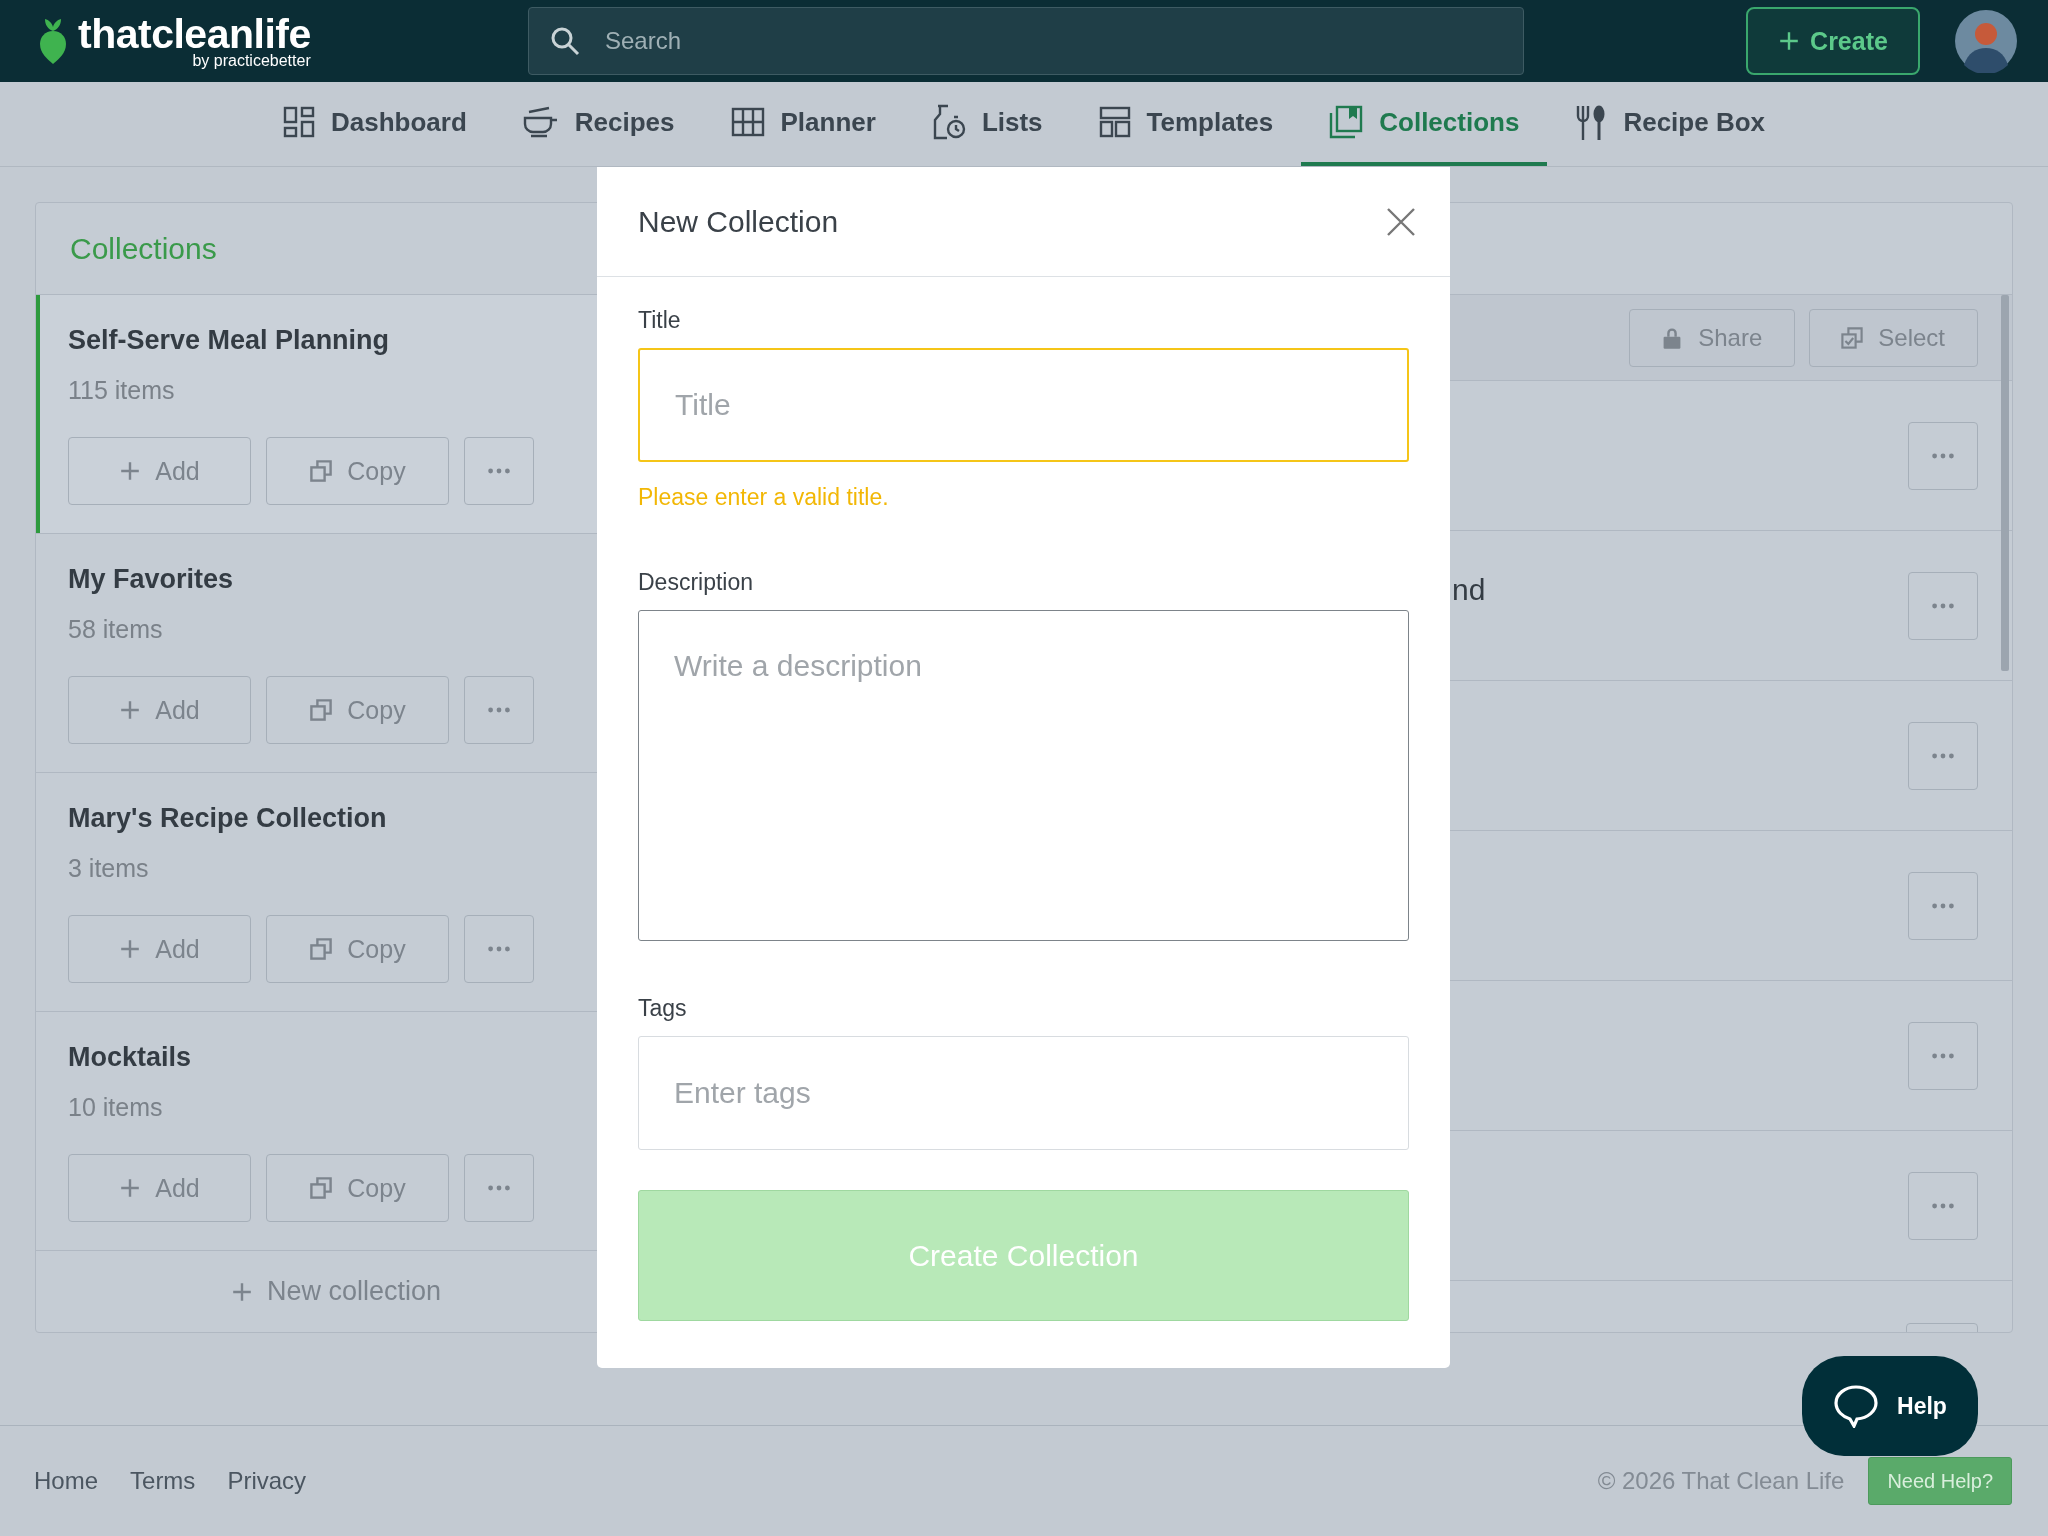 The width and height of the screenshot is (2048, 1536). What do you see at coordinates (267, 1481) in the screenshot?
I see `footer-link: Privacy` at bounding box center [267, 1481].